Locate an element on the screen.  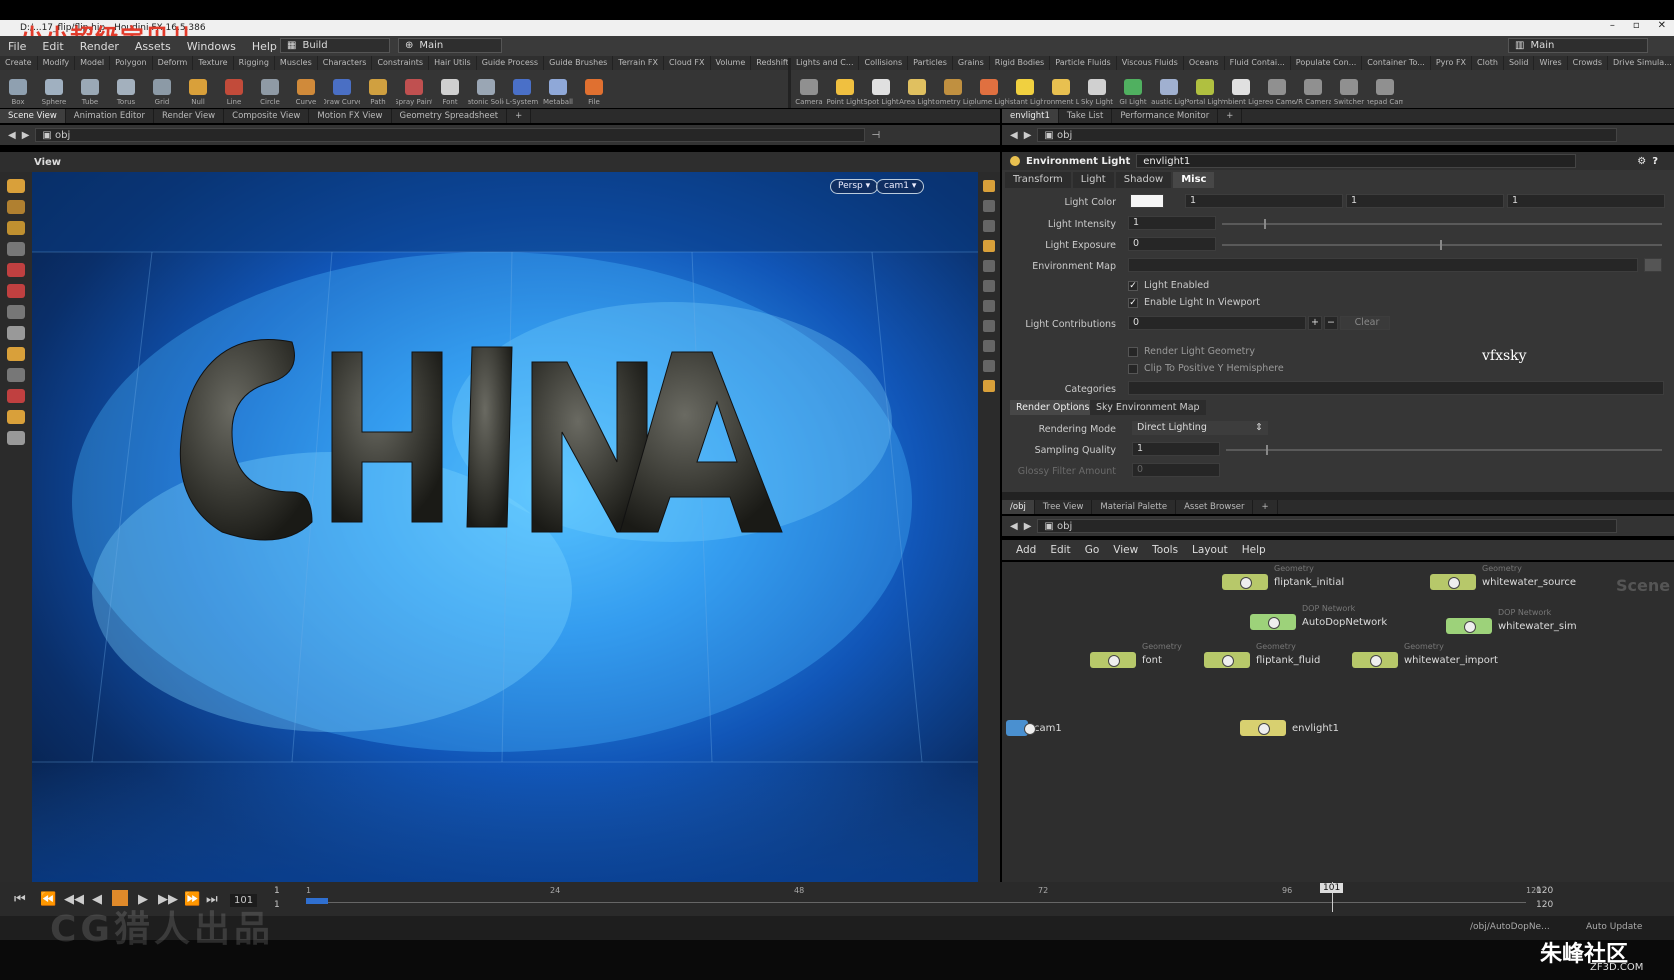
camera-menu-button: cam1 ▾ is located at coordinates (900, 186).